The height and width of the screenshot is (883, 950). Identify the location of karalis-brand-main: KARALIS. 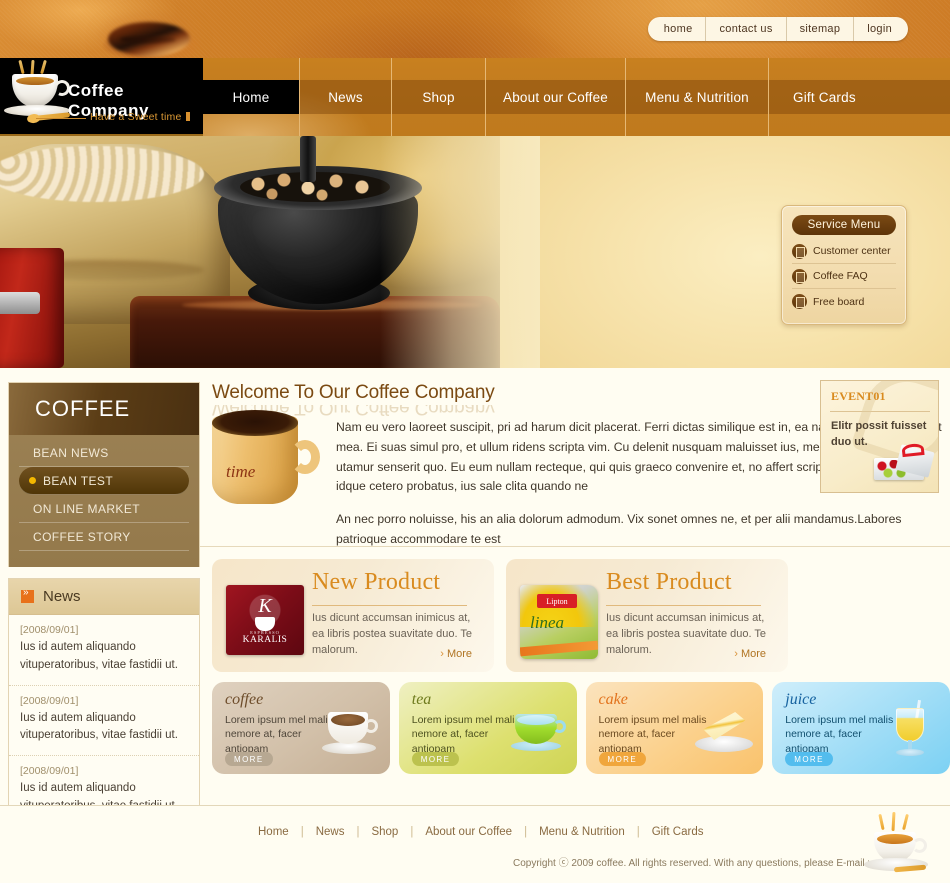
(265, 640).